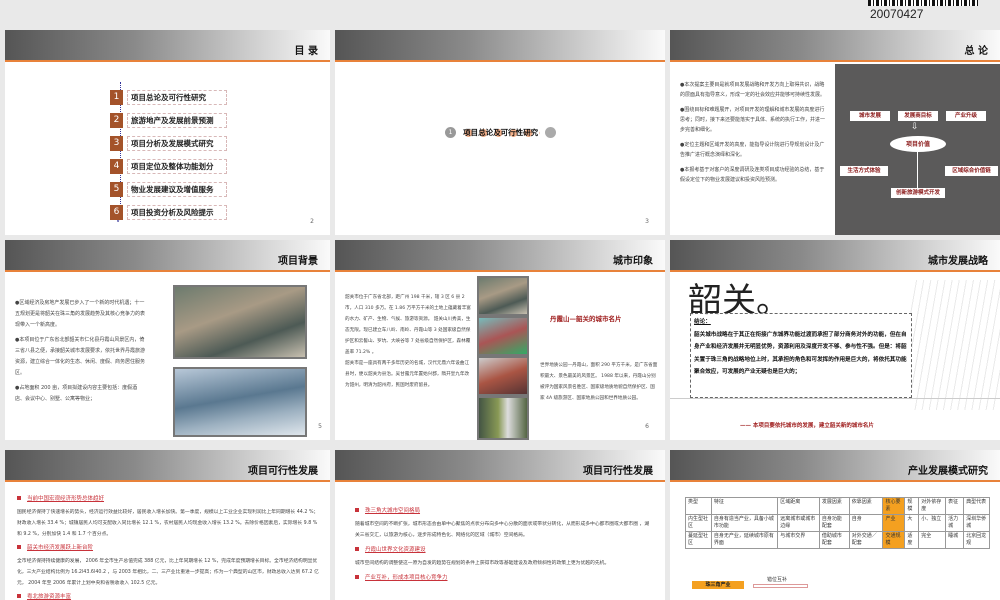 The width and height of the screenshot is (1000, 600). What do you see at coordinates (240, 402) in the screenshot?
I see `landscape-painting` at bounding box center [240, 402].